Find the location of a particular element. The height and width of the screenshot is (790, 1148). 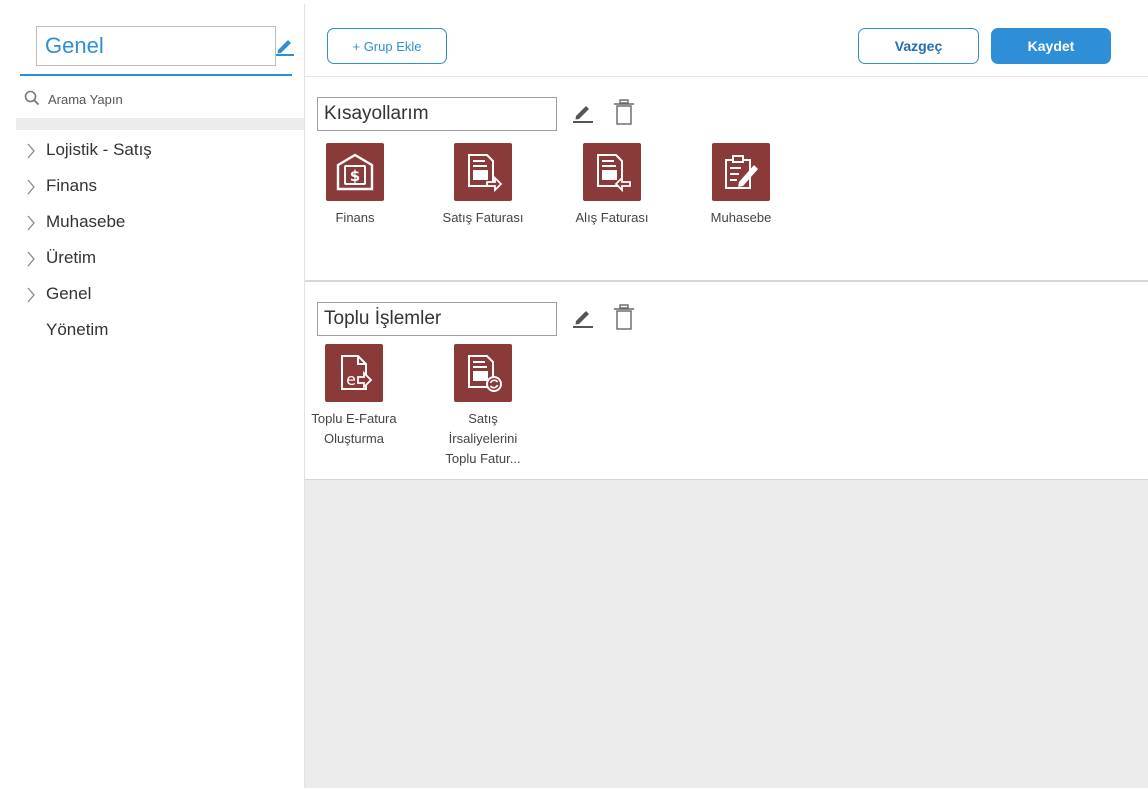

group-name-input is located at coordinates (156, 46).